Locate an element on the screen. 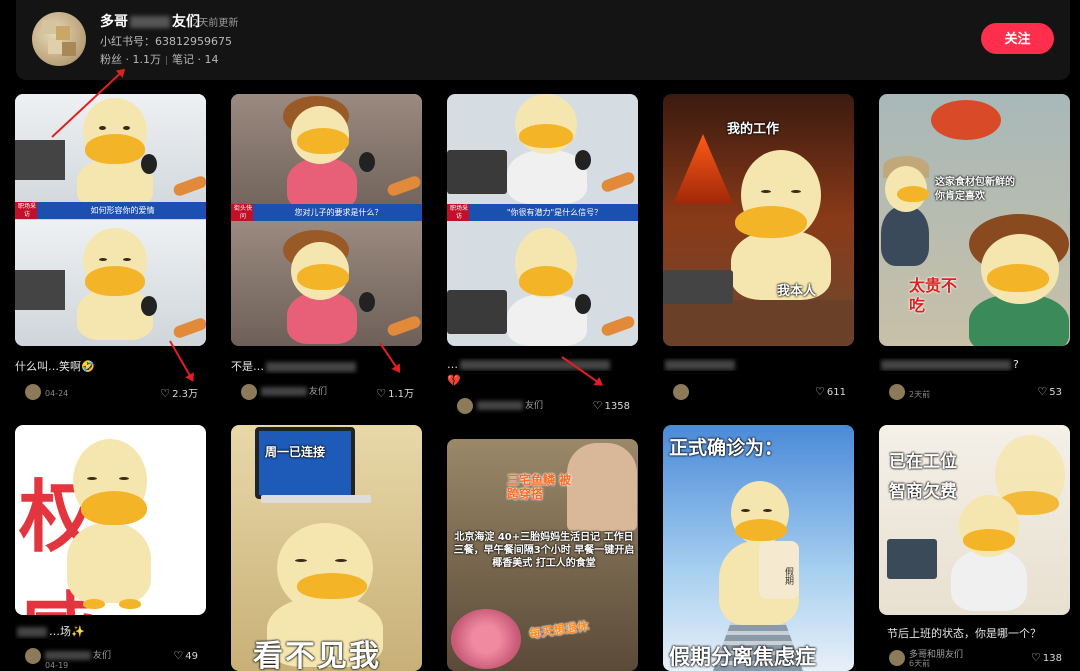  overlay-top-text: 这家食材包新鲜的你肯定喜欢 is located at coordinates (975, 189).